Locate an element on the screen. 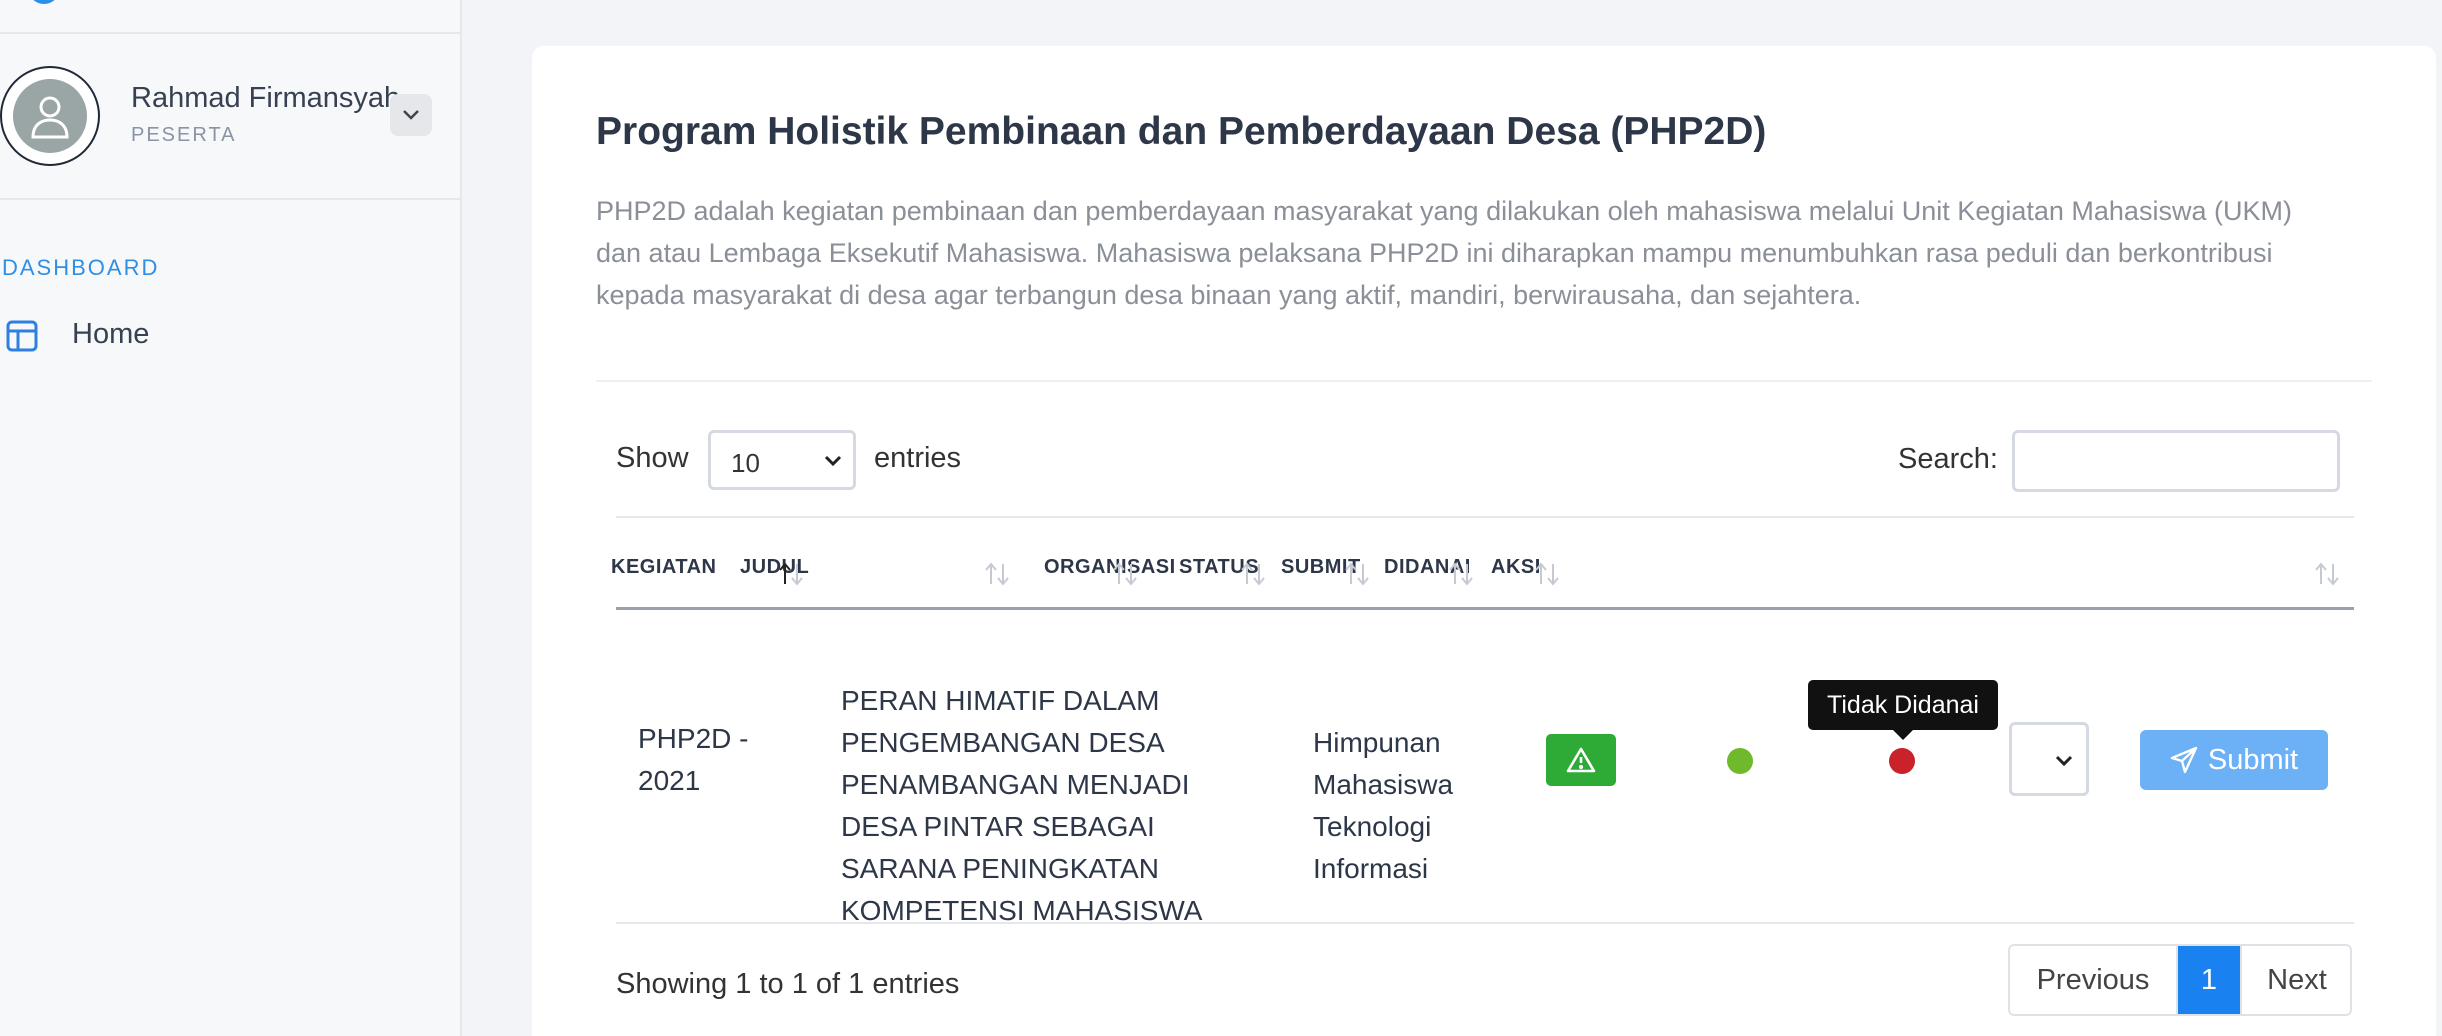 Image resolution: width=2442 pixels, height=1036 pixels. status-warning-button is located at coordinates (1581, 760).